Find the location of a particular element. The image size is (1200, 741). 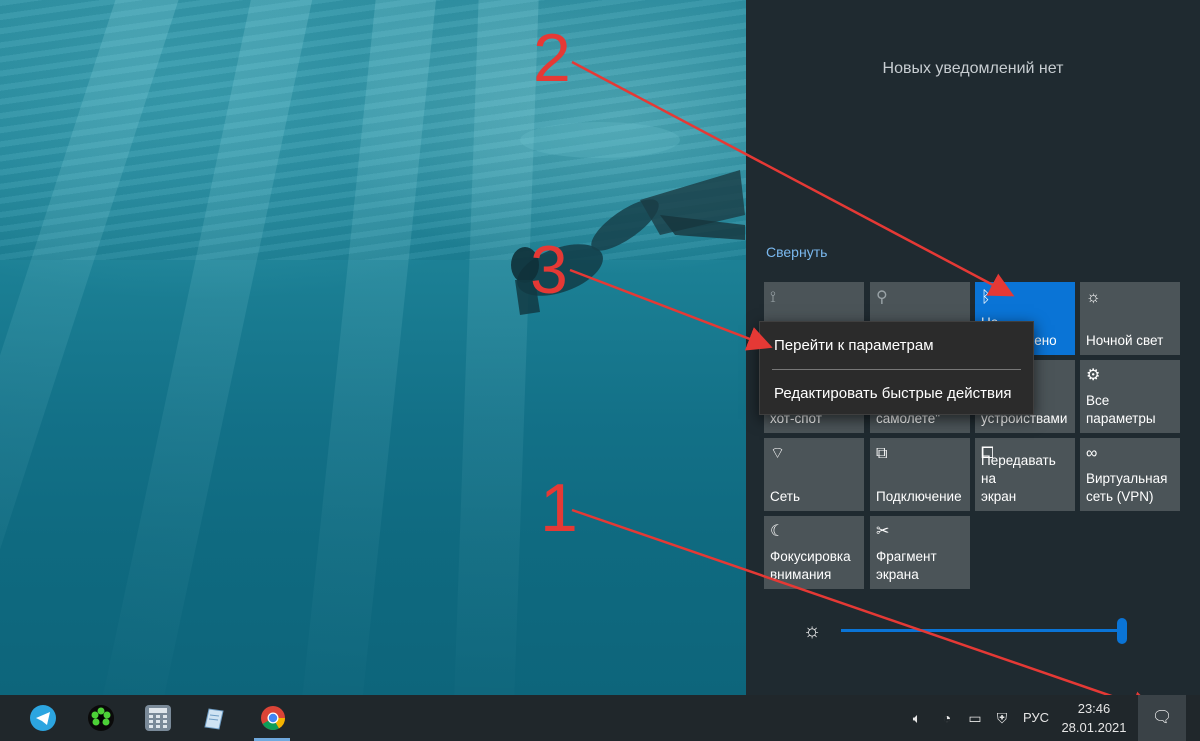

quick-action-tile: ⧠ Передавать на экран is located at coordinates (1025, 474).